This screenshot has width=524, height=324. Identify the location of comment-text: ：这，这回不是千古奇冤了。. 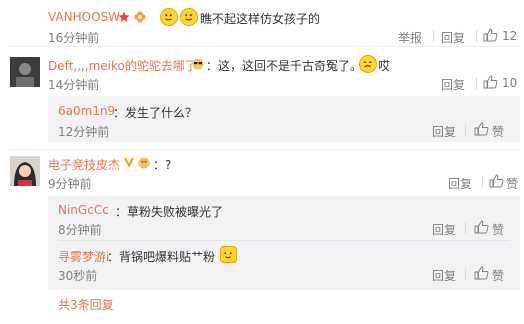
(284, 66).